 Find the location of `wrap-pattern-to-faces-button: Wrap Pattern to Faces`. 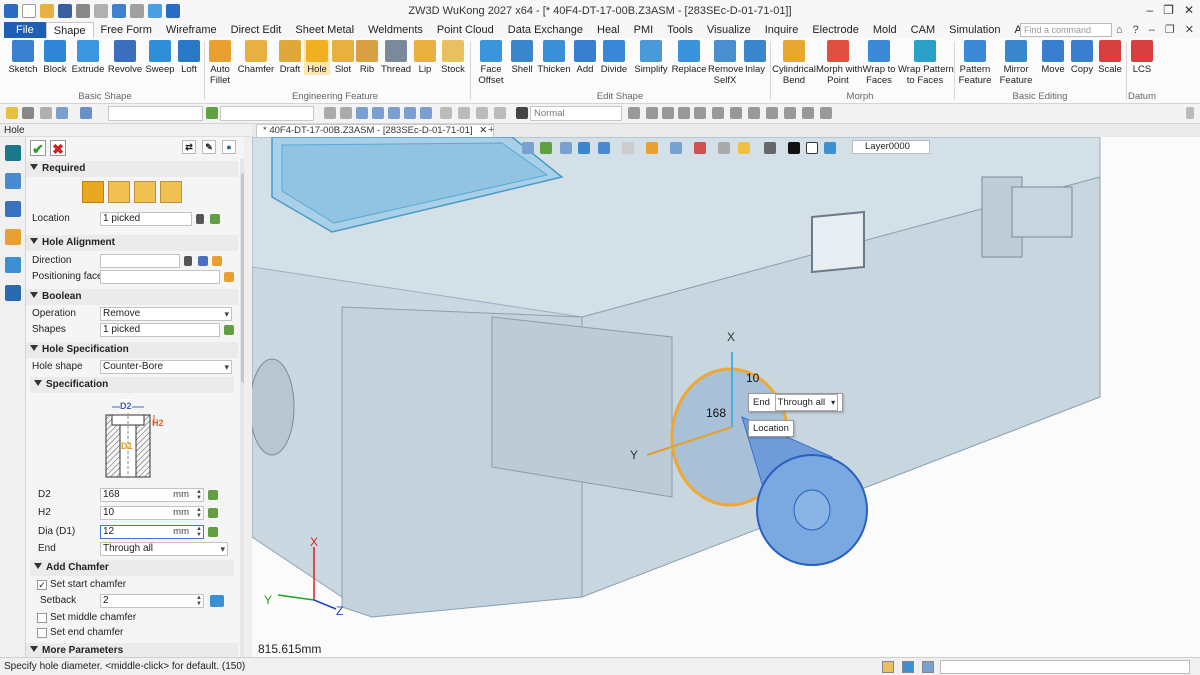

wrap-pattern-to-faces-button: Wrap Pattern to Faces is located at coordinates (926, 63).